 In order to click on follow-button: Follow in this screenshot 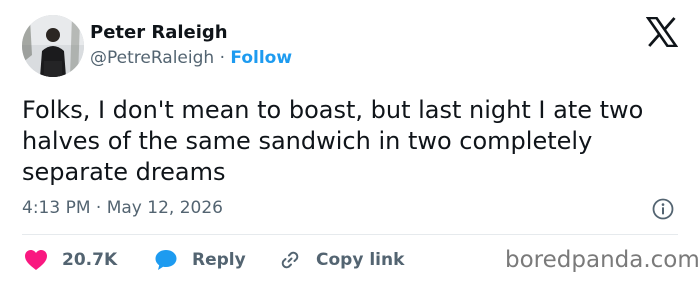, I will do `click(261, 58)`.